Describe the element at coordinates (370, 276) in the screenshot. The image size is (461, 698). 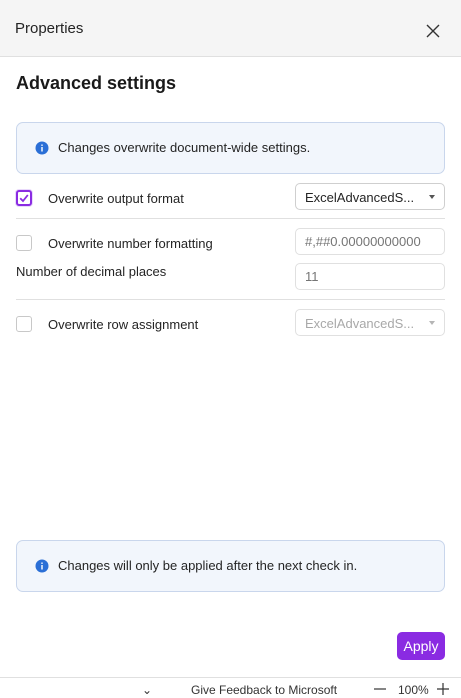
I see `decimal-places-input` at that location.